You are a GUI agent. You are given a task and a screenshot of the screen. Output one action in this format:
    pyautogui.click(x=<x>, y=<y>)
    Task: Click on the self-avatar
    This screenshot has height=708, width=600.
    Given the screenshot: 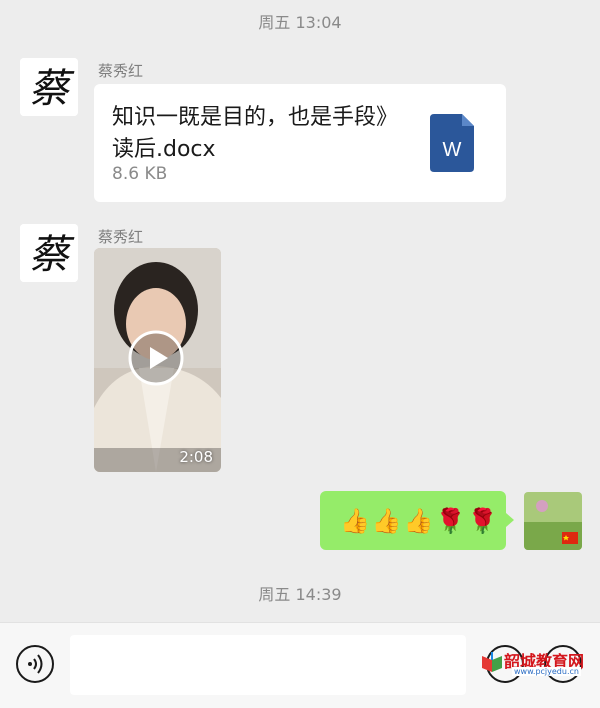 What is the action you would take?
    pyautogui.click(x=553, y=521)
    